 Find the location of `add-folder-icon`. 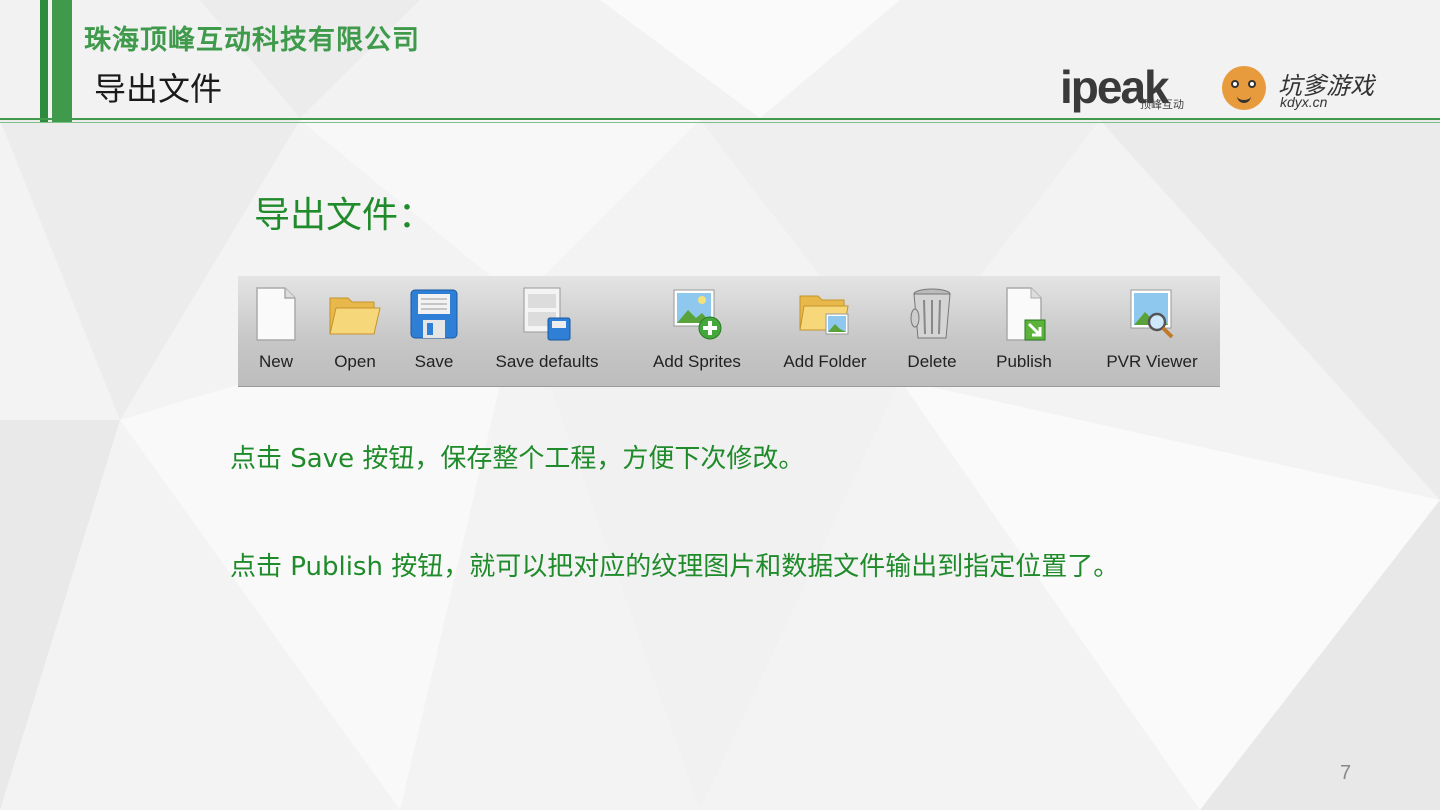

add-folder-icon is located at coordinates (824, 315).